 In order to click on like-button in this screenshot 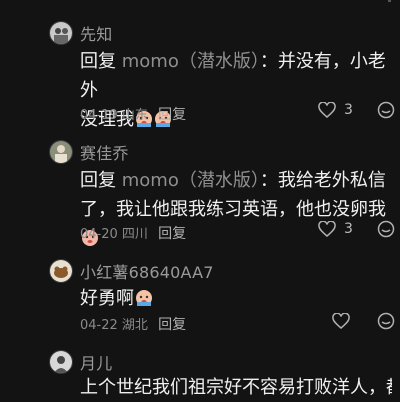, I will do `click(341, 321)`.